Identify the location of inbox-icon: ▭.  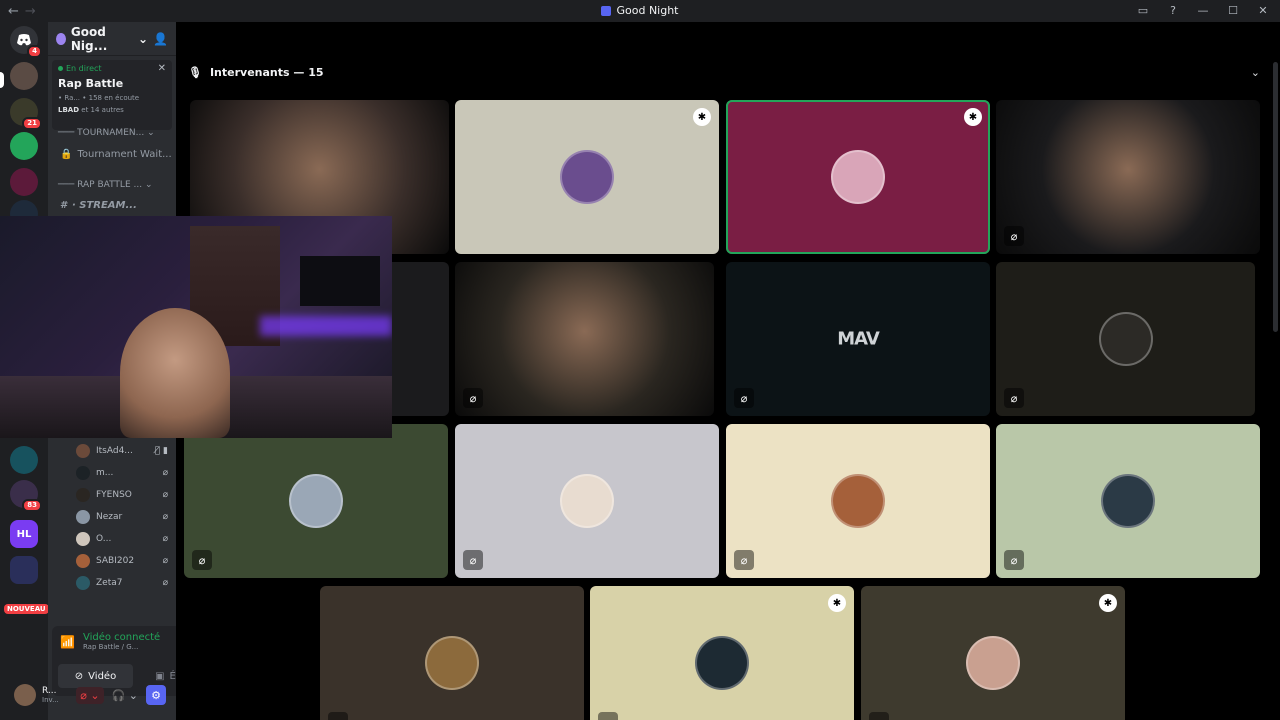
(1143, 10).